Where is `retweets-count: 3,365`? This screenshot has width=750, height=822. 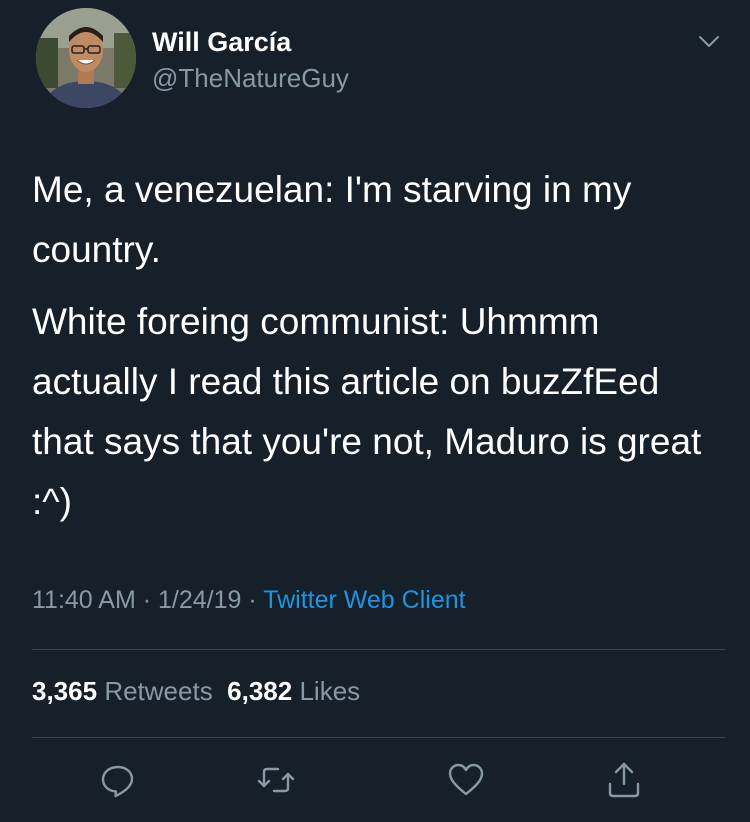
retweets-count: 3,365 is located at coordinates (65, 691).